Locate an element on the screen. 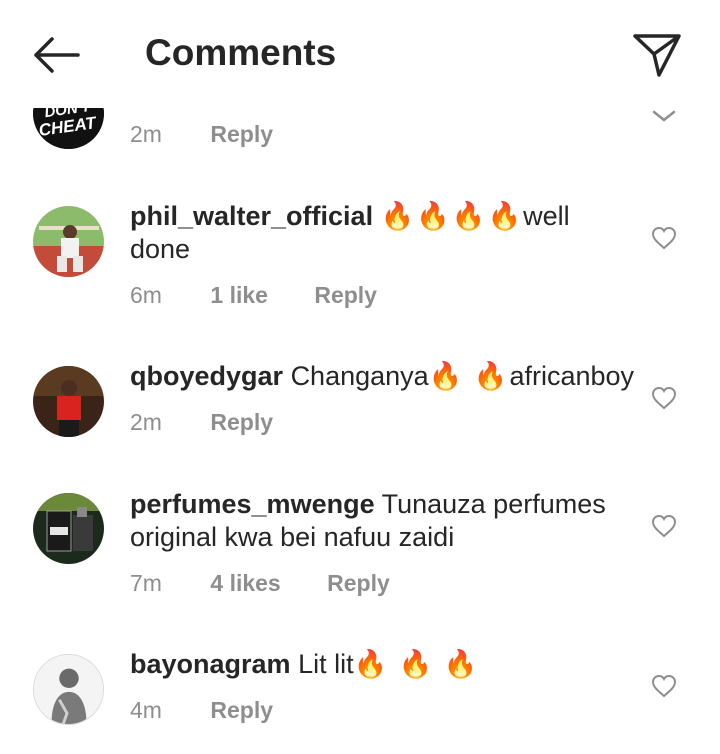 The width and height of the screenshot is (720, 754). comment-message: Lit lit is located at coordinates (326, 664).